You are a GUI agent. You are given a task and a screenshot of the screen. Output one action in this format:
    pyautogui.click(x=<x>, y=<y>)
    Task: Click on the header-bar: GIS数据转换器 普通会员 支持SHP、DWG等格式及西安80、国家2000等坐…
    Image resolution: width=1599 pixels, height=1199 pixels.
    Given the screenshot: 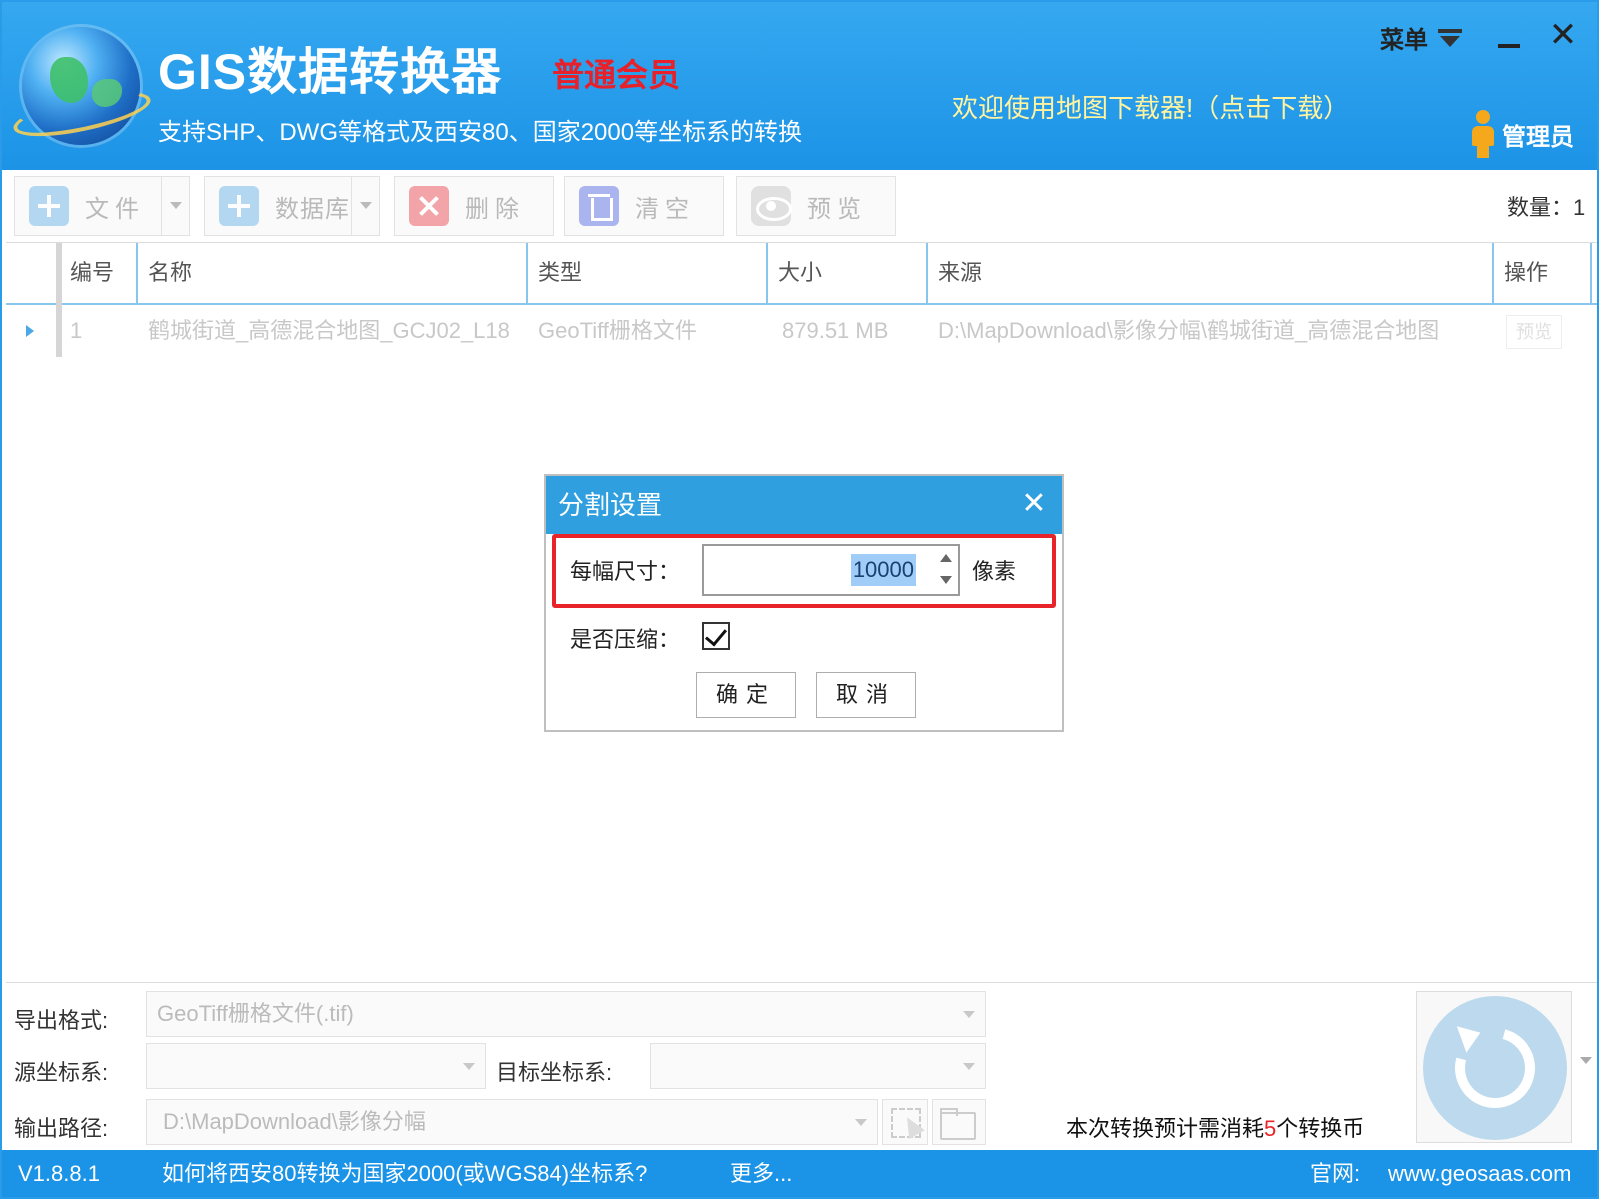 What is the action you would take?
    pyautogui.click(x=799, y=86)
    